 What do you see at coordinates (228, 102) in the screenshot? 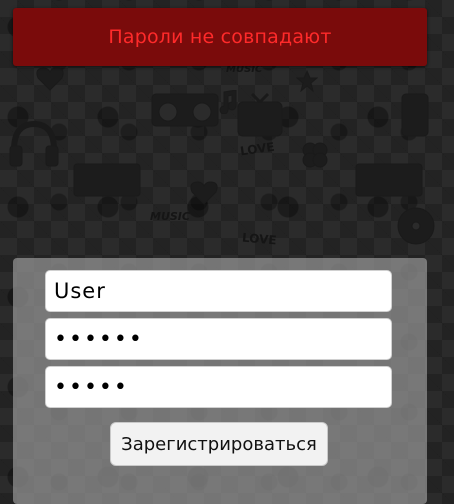
I see `music-note-icon` at bounding box center [228, 102].